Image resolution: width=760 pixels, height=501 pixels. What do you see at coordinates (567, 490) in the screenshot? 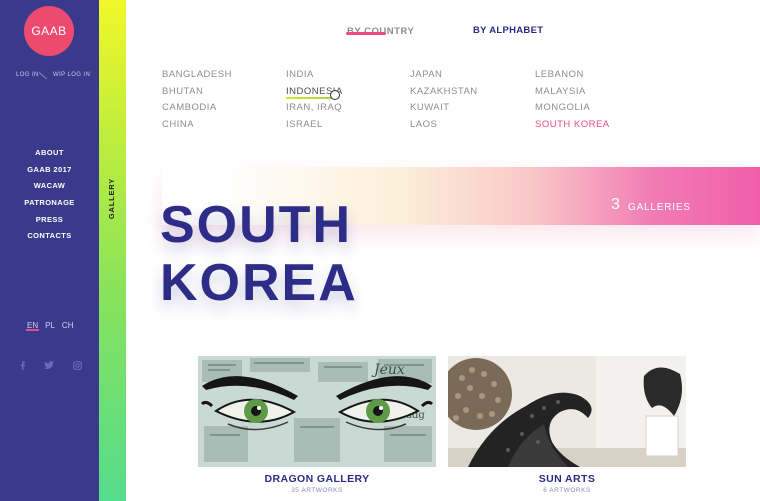
I see `gallery-artworks-count: 6 ARTWORKS` at bounding box center [567, 490].